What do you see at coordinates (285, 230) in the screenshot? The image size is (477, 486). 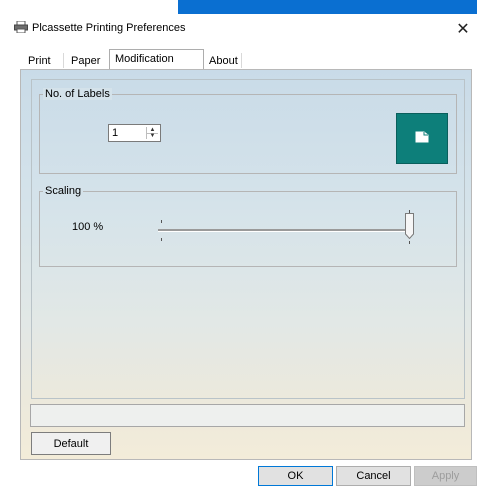 I see `scaling-slider-track` at bounding box center [285, 230].